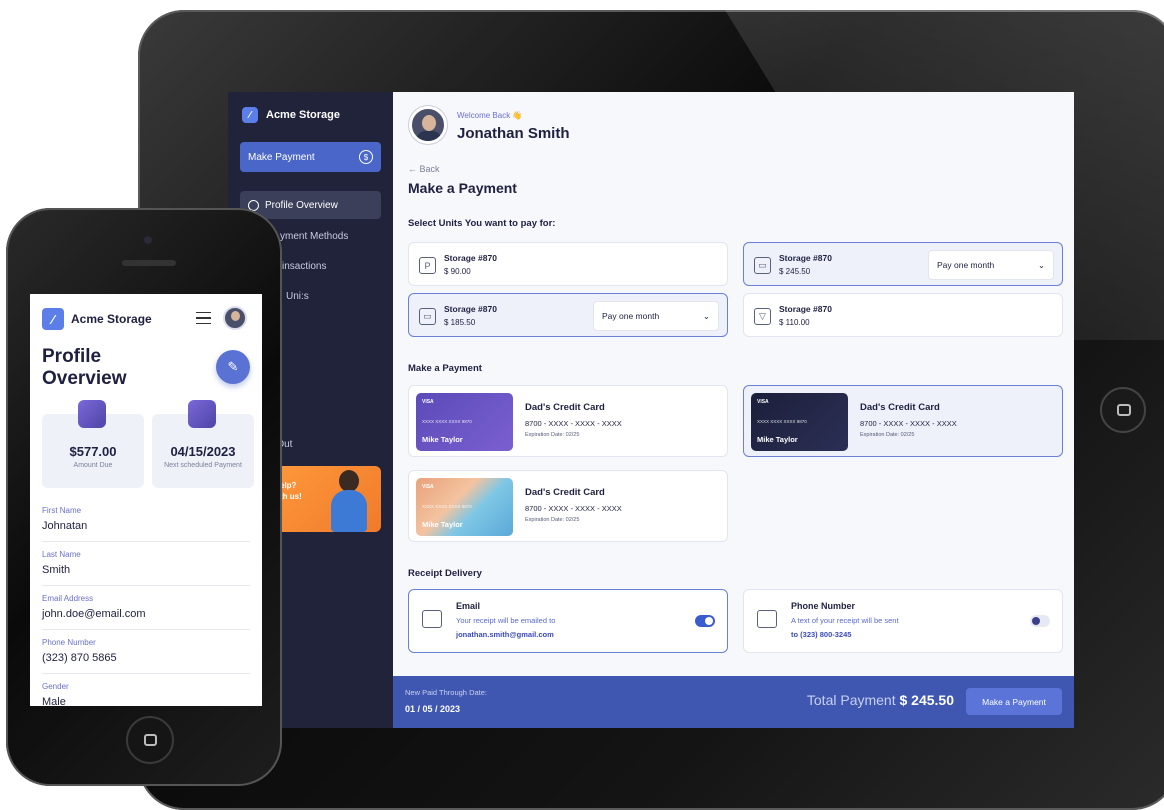  What do you see at coordinates (433, 709) in the screenshot?
I see `paid-through-date: 01 / 05 / 2023` at bounding box center [433, 709].